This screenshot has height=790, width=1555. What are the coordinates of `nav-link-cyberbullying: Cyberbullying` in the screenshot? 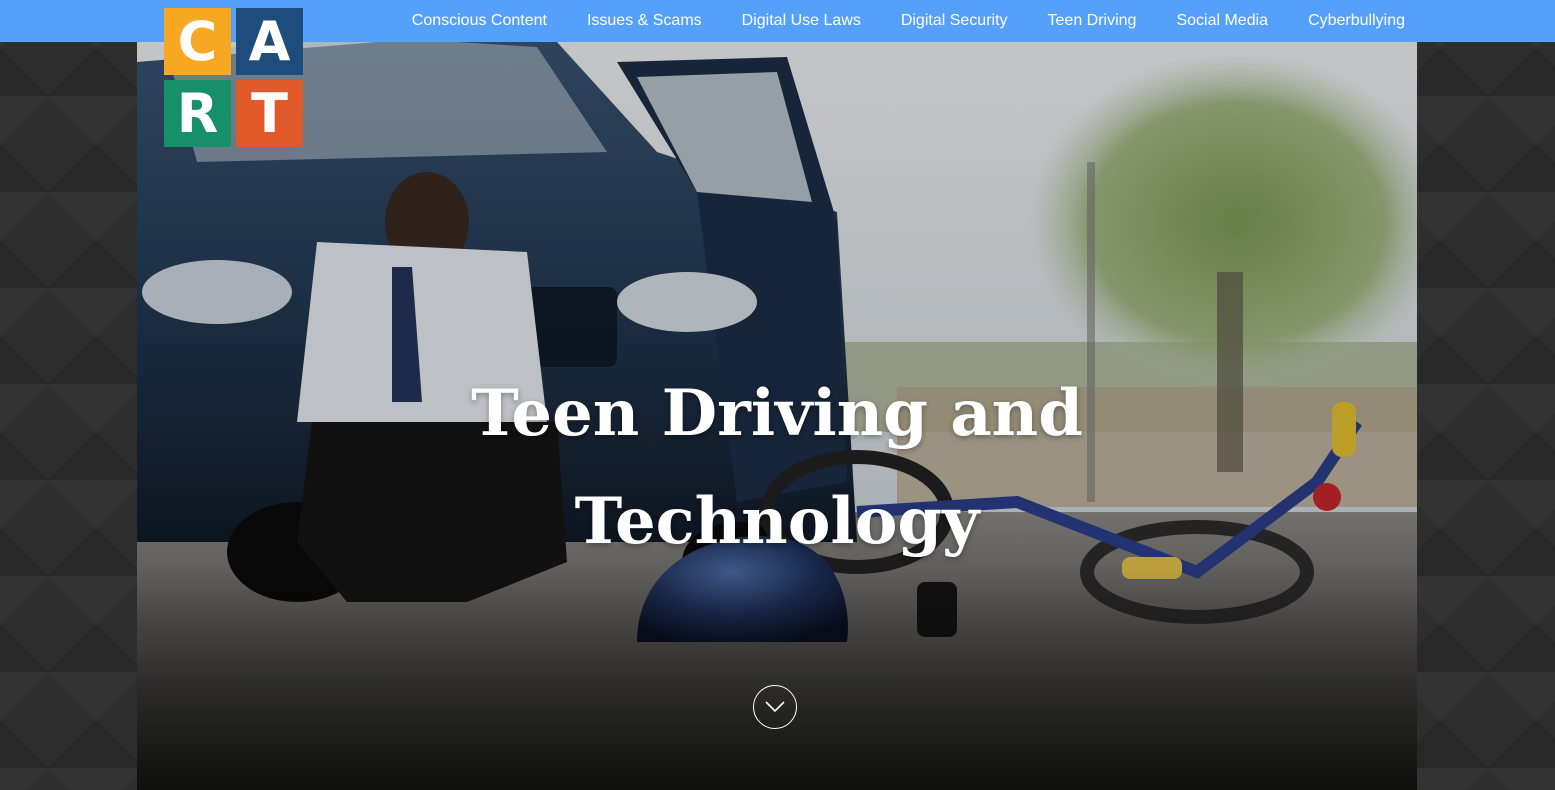 It's located at (1346, 21).